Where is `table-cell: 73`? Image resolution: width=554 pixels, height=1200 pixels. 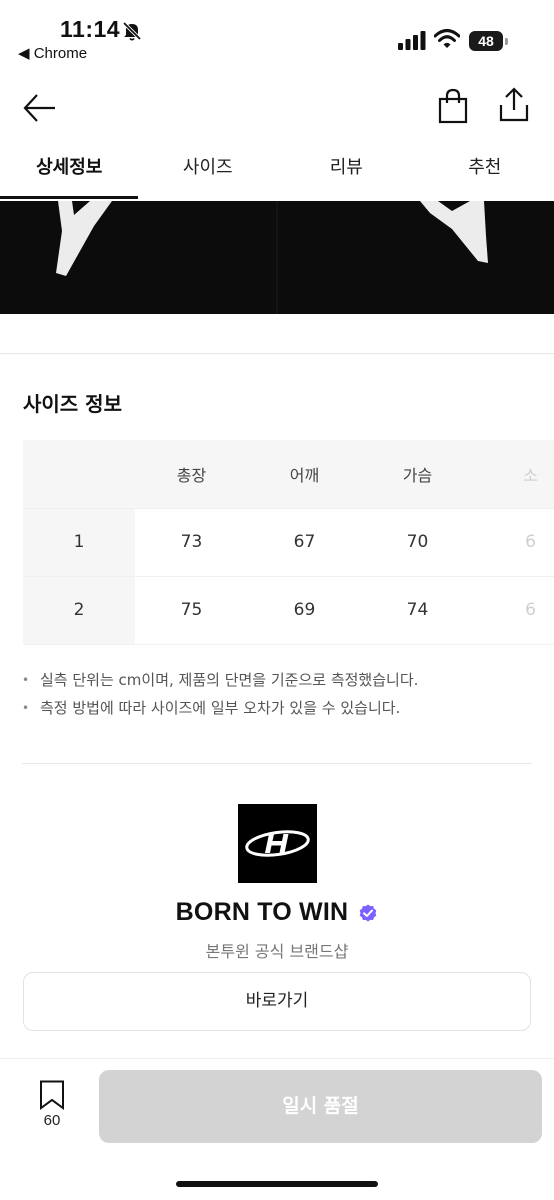 table-cell: 73 is located at coordinates (191, 542).